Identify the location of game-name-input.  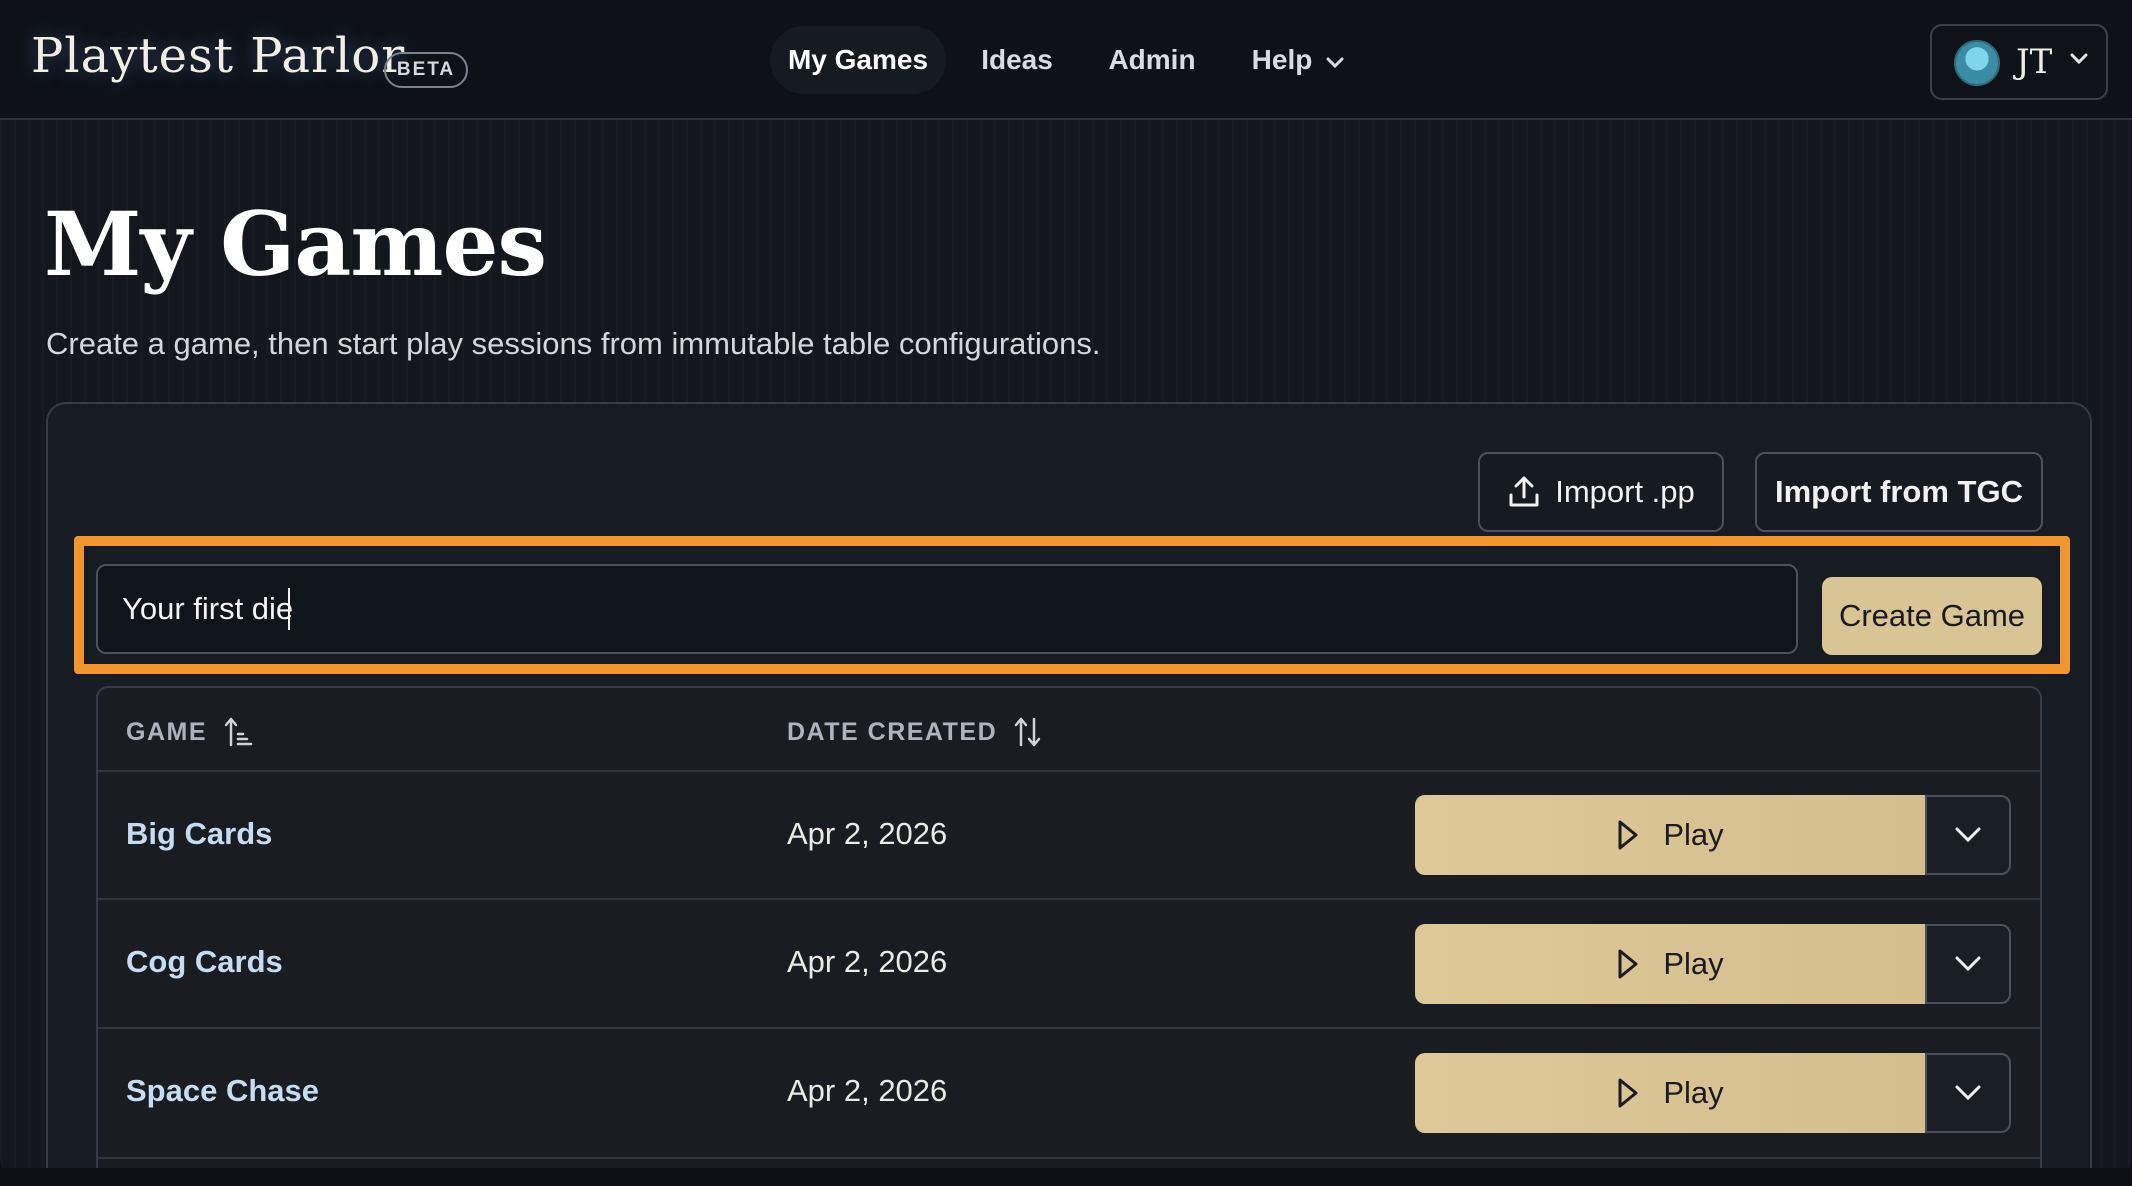
(947, 609).